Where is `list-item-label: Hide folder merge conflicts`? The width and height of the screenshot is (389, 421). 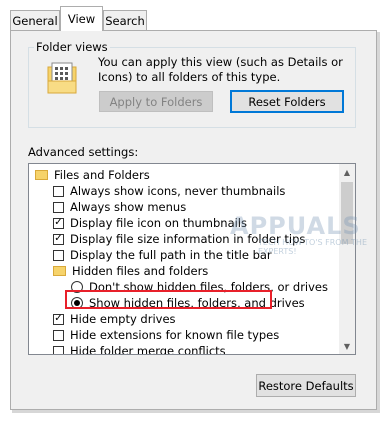
list-item-label: Hide folder merge conflicts is located at coordinates (148, 349).